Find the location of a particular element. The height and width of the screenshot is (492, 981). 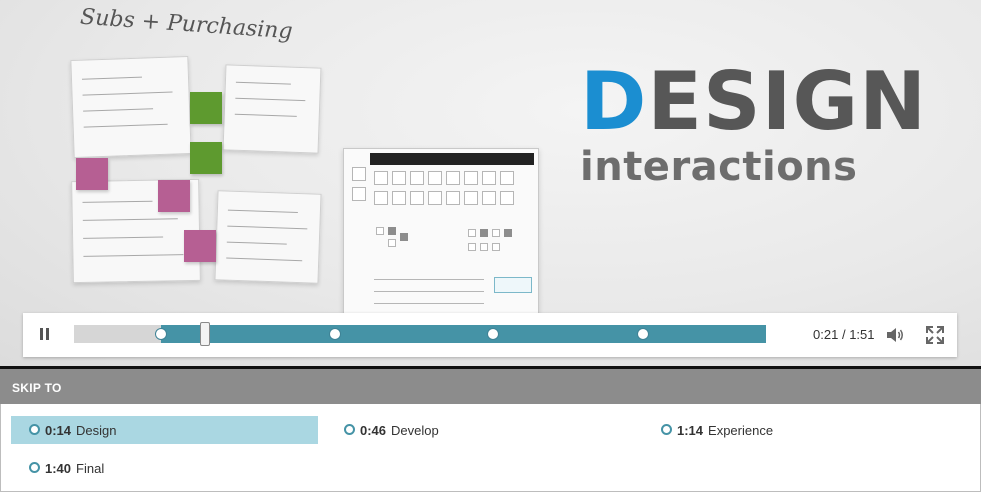

time-display: 0:21 / 1:51 is located at coordinates (844, 334).